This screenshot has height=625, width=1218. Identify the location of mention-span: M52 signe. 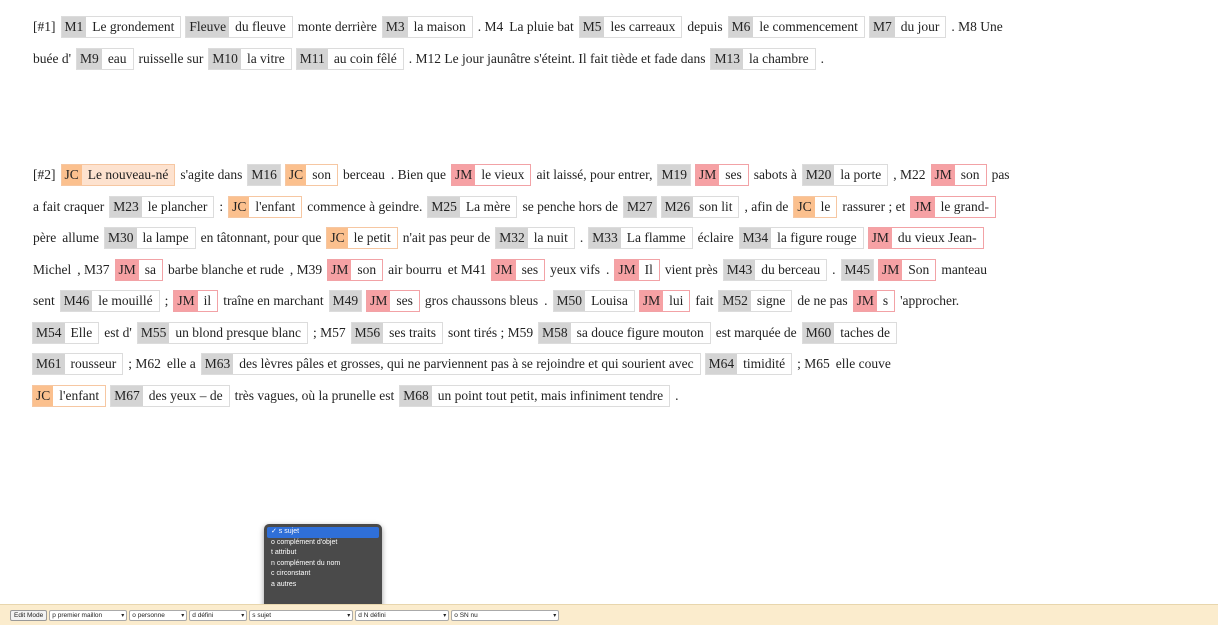
(755, 301).